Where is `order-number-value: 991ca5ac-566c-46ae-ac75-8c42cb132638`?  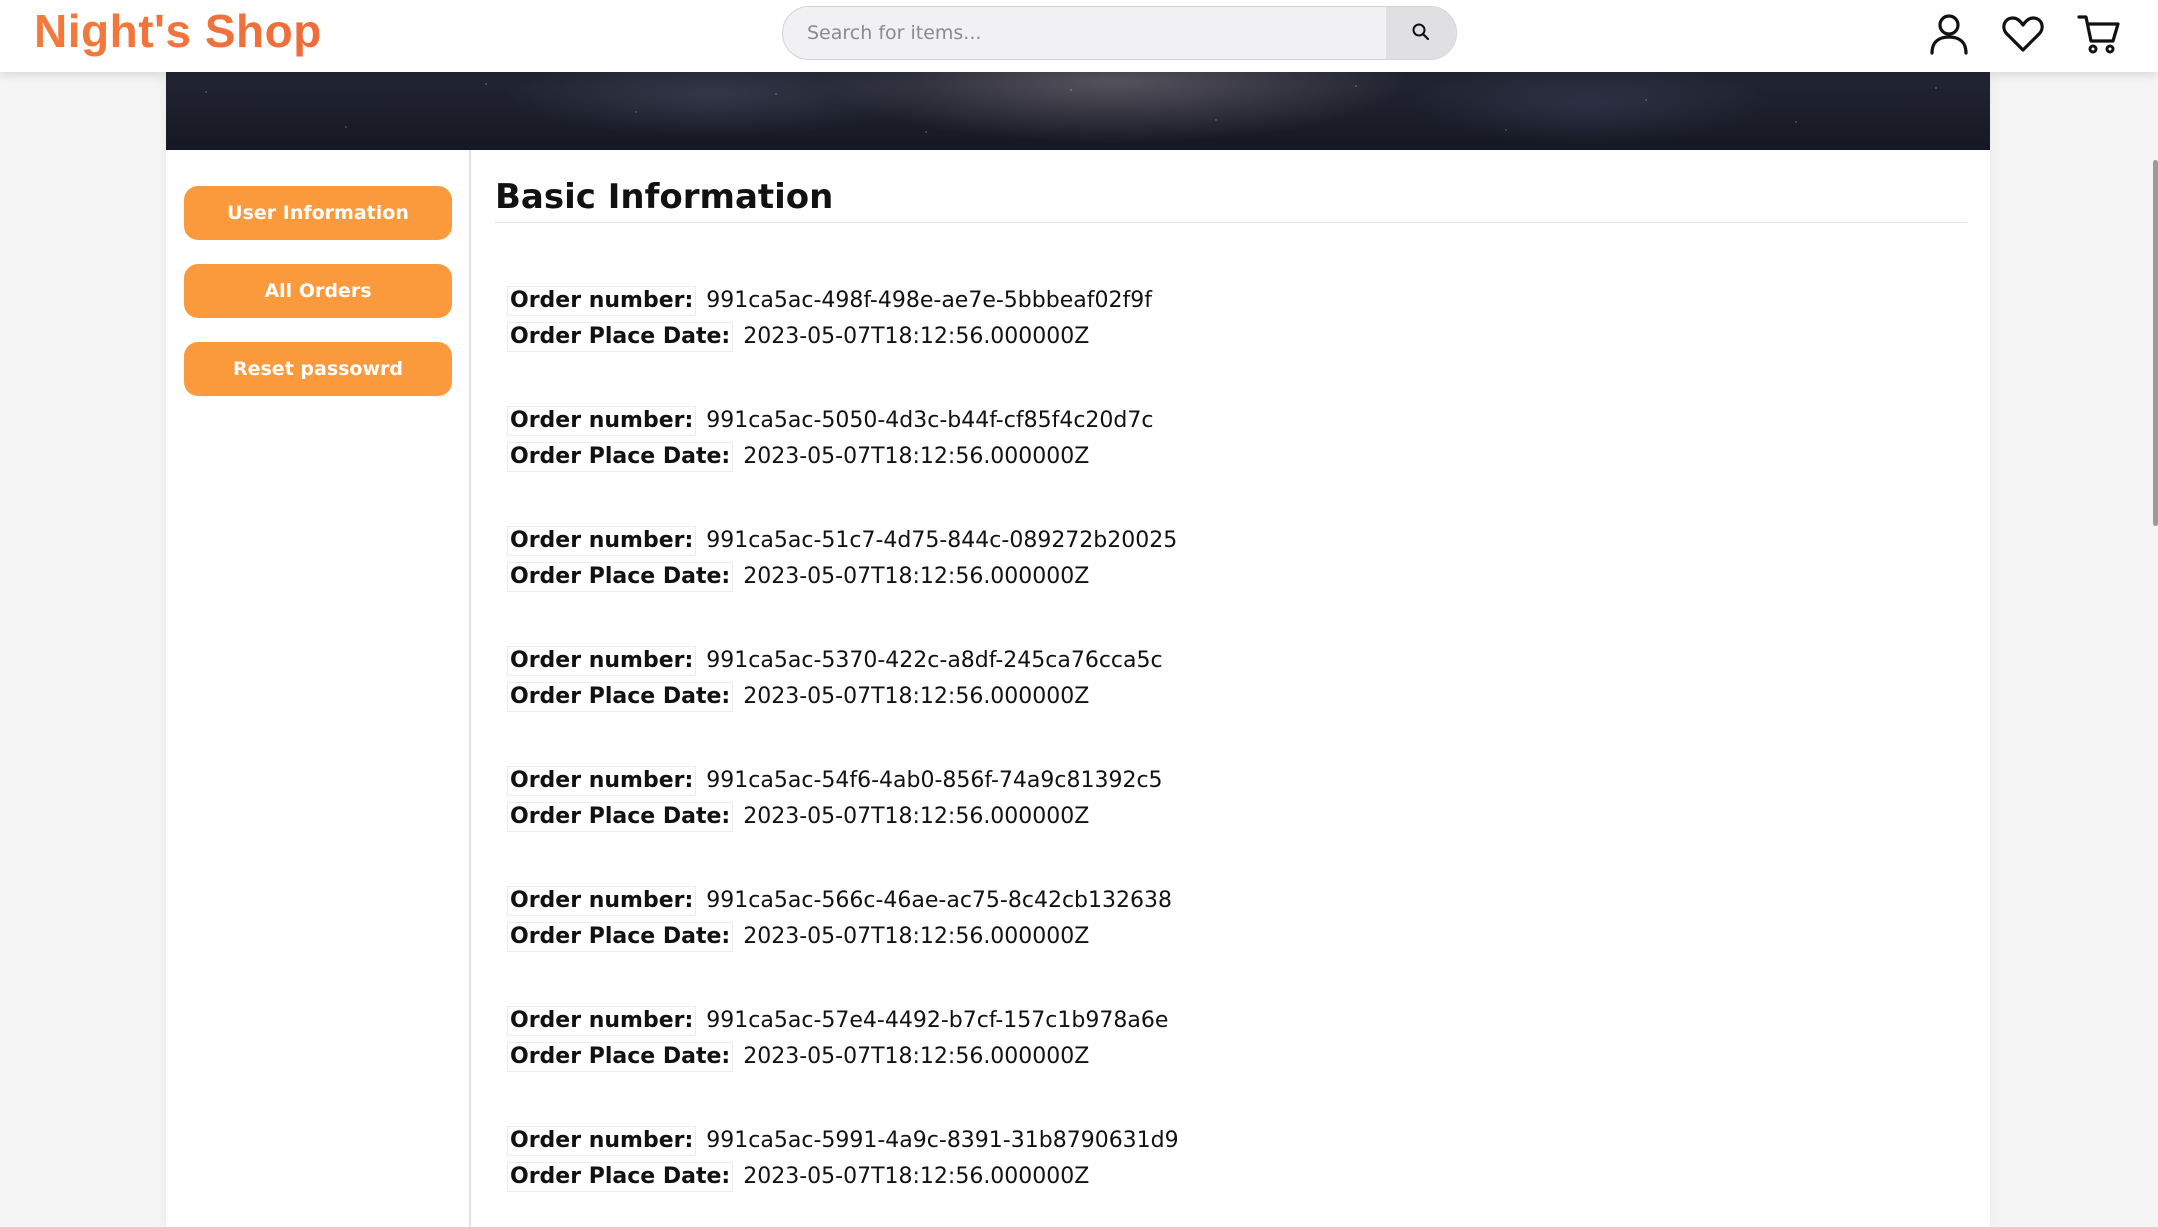 order-number-value: 991ca5ac-566c-46ae-ac75-8c42cb132638 is located at coordinates (939, 900).